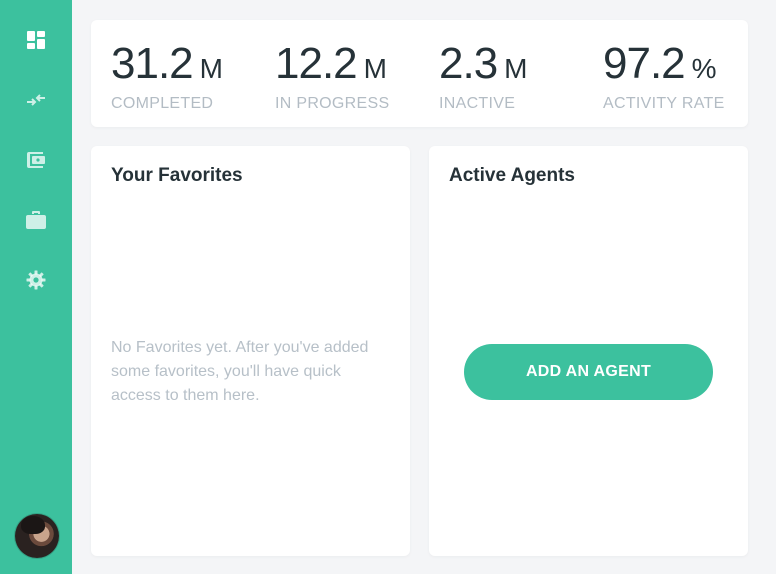 The image size is (776, 574). I want to click on stat-number: 97.2, so click(644, 63).